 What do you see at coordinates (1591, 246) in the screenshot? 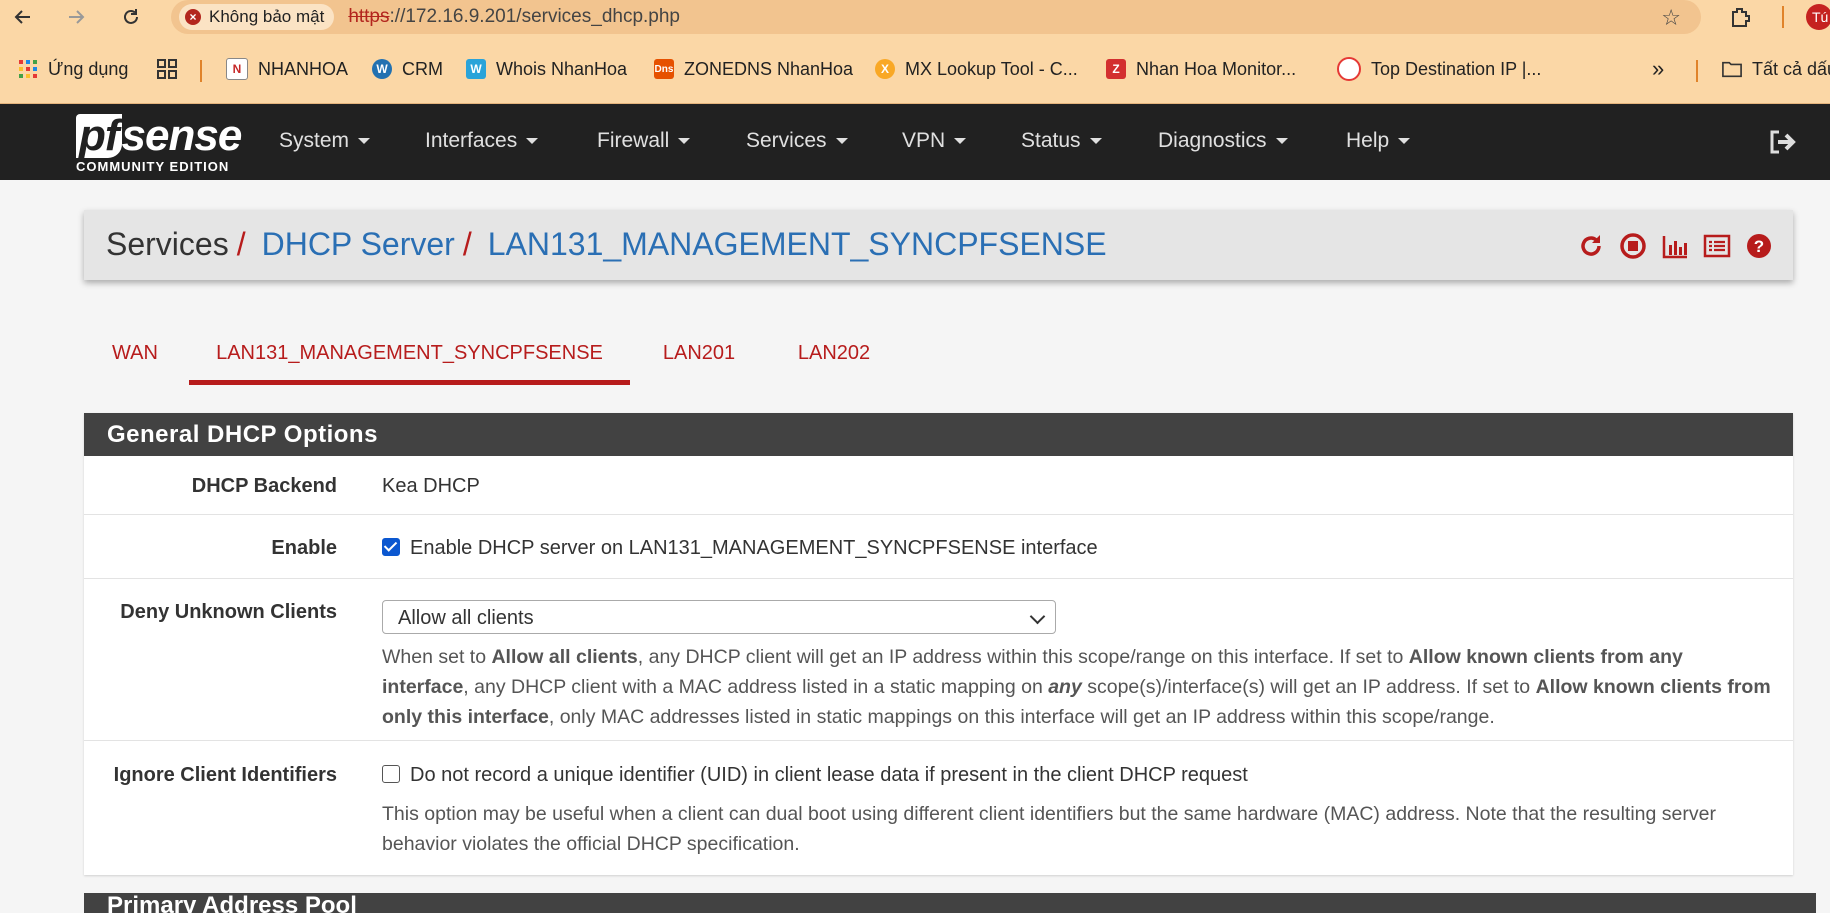
I see `restart-service-icon` at bounding box center [1591, 246].